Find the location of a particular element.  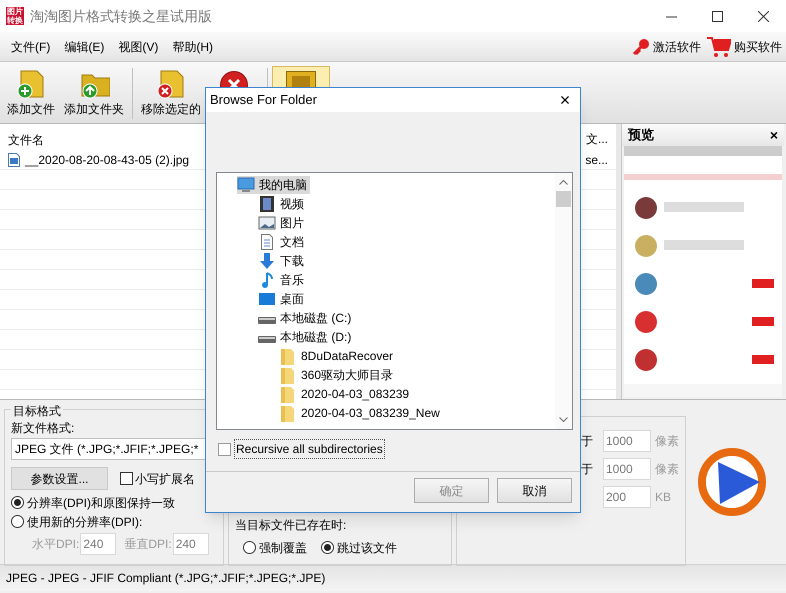

column-header: 文件名 is located at coordinates (26, 140).